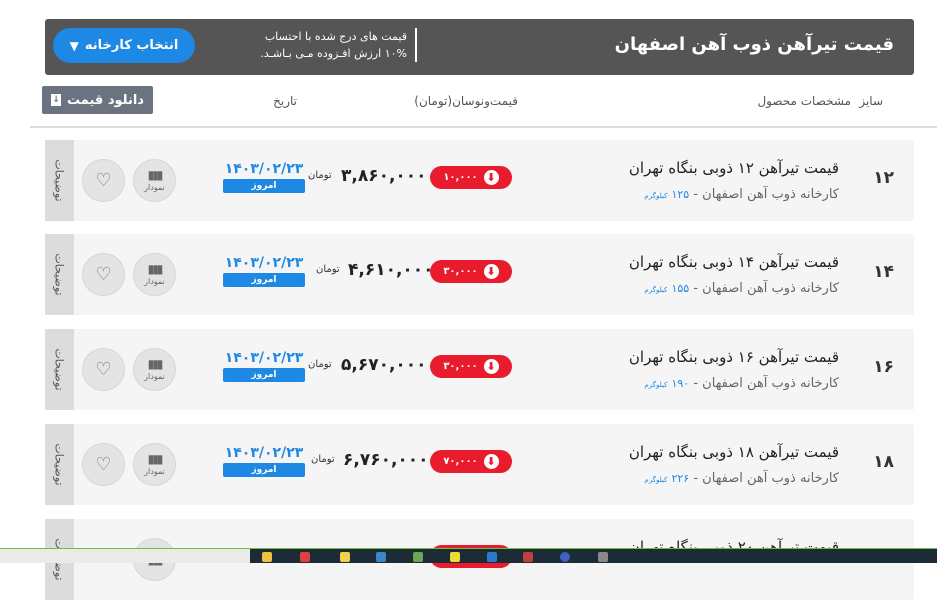 Image resolution: width=937 pixels, height=600 pixels. I want to click on download-price-button: دانلود قیمت ↓, so click(97, 100).